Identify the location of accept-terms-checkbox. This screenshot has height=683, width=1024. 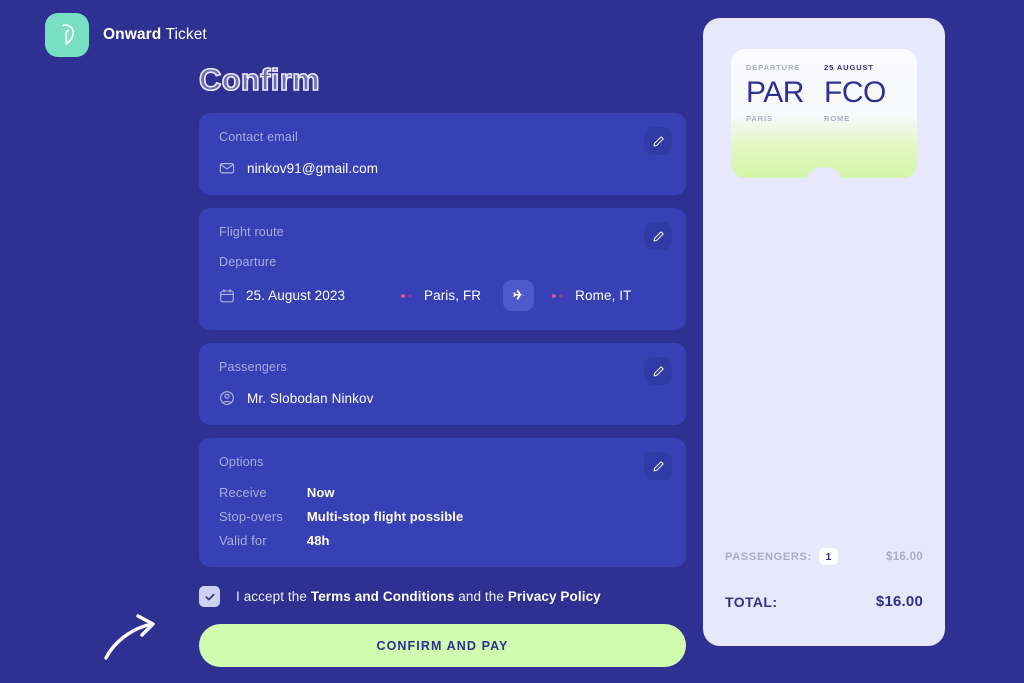
(209, 596).